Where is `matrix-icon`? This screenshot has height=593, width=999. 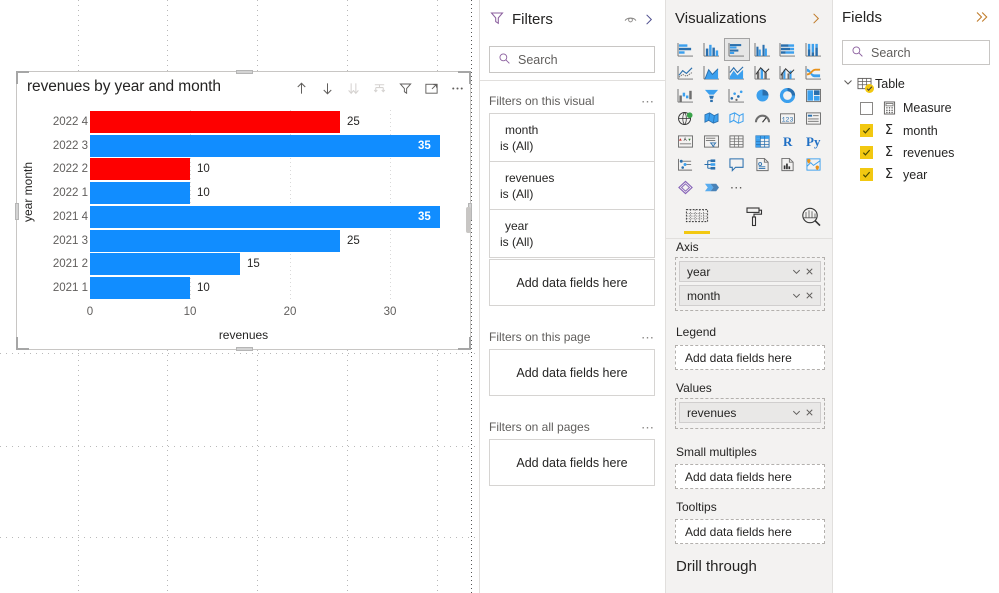 matrix-icon is located at coordinates (763, 141).